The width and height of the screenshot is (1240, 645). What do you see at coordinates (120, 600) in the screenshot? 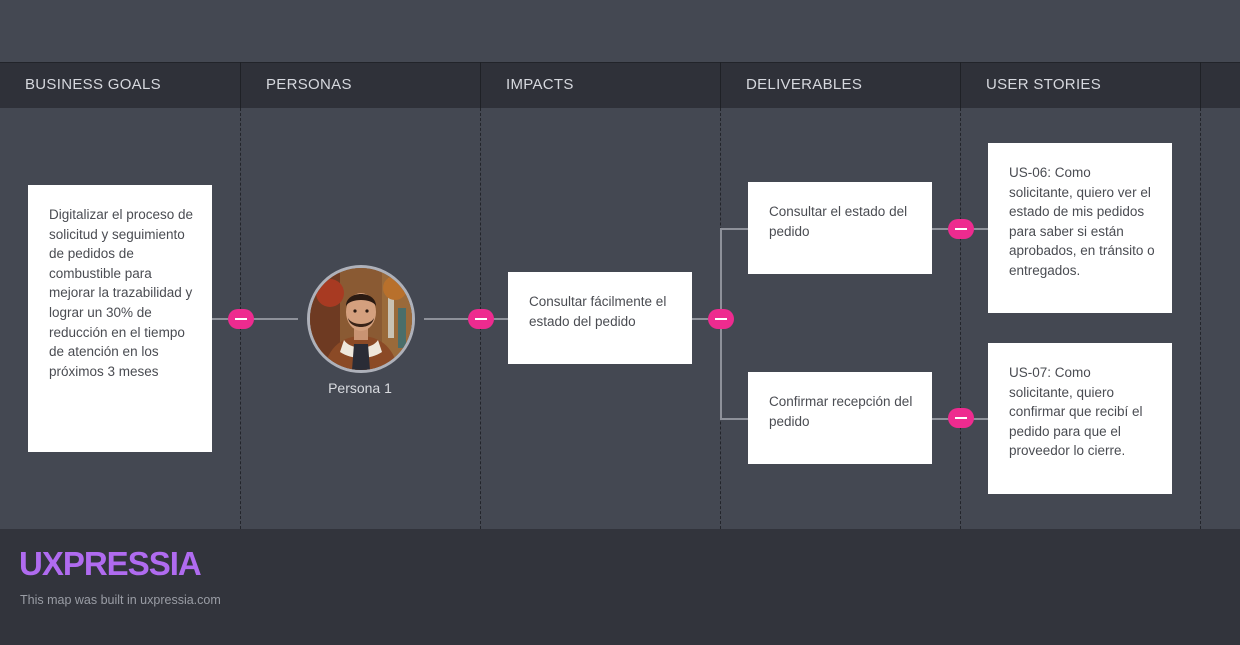
I see `footer-credit: This map was built in uxpressia.com` at bounding box center [120, 600].